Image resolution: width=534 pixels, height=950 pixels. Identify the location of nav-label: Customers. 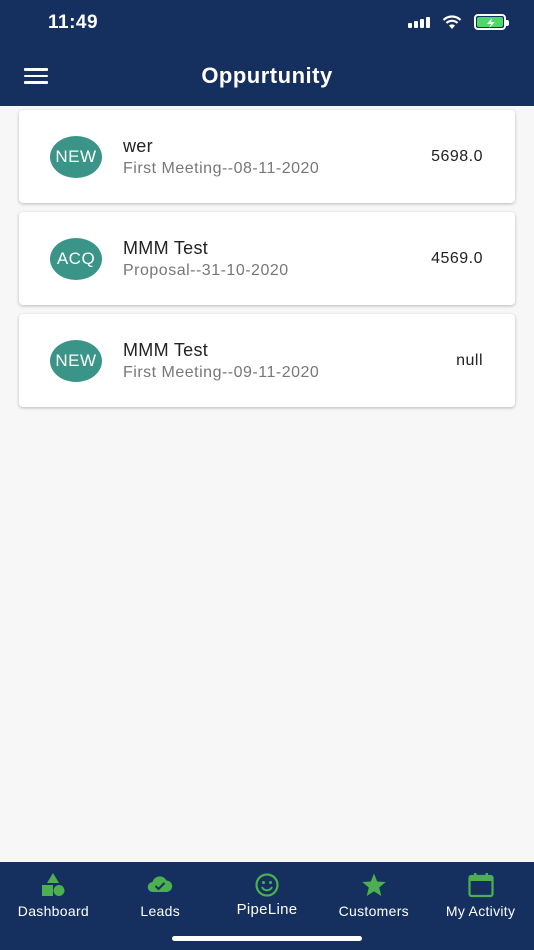
(373, 911).